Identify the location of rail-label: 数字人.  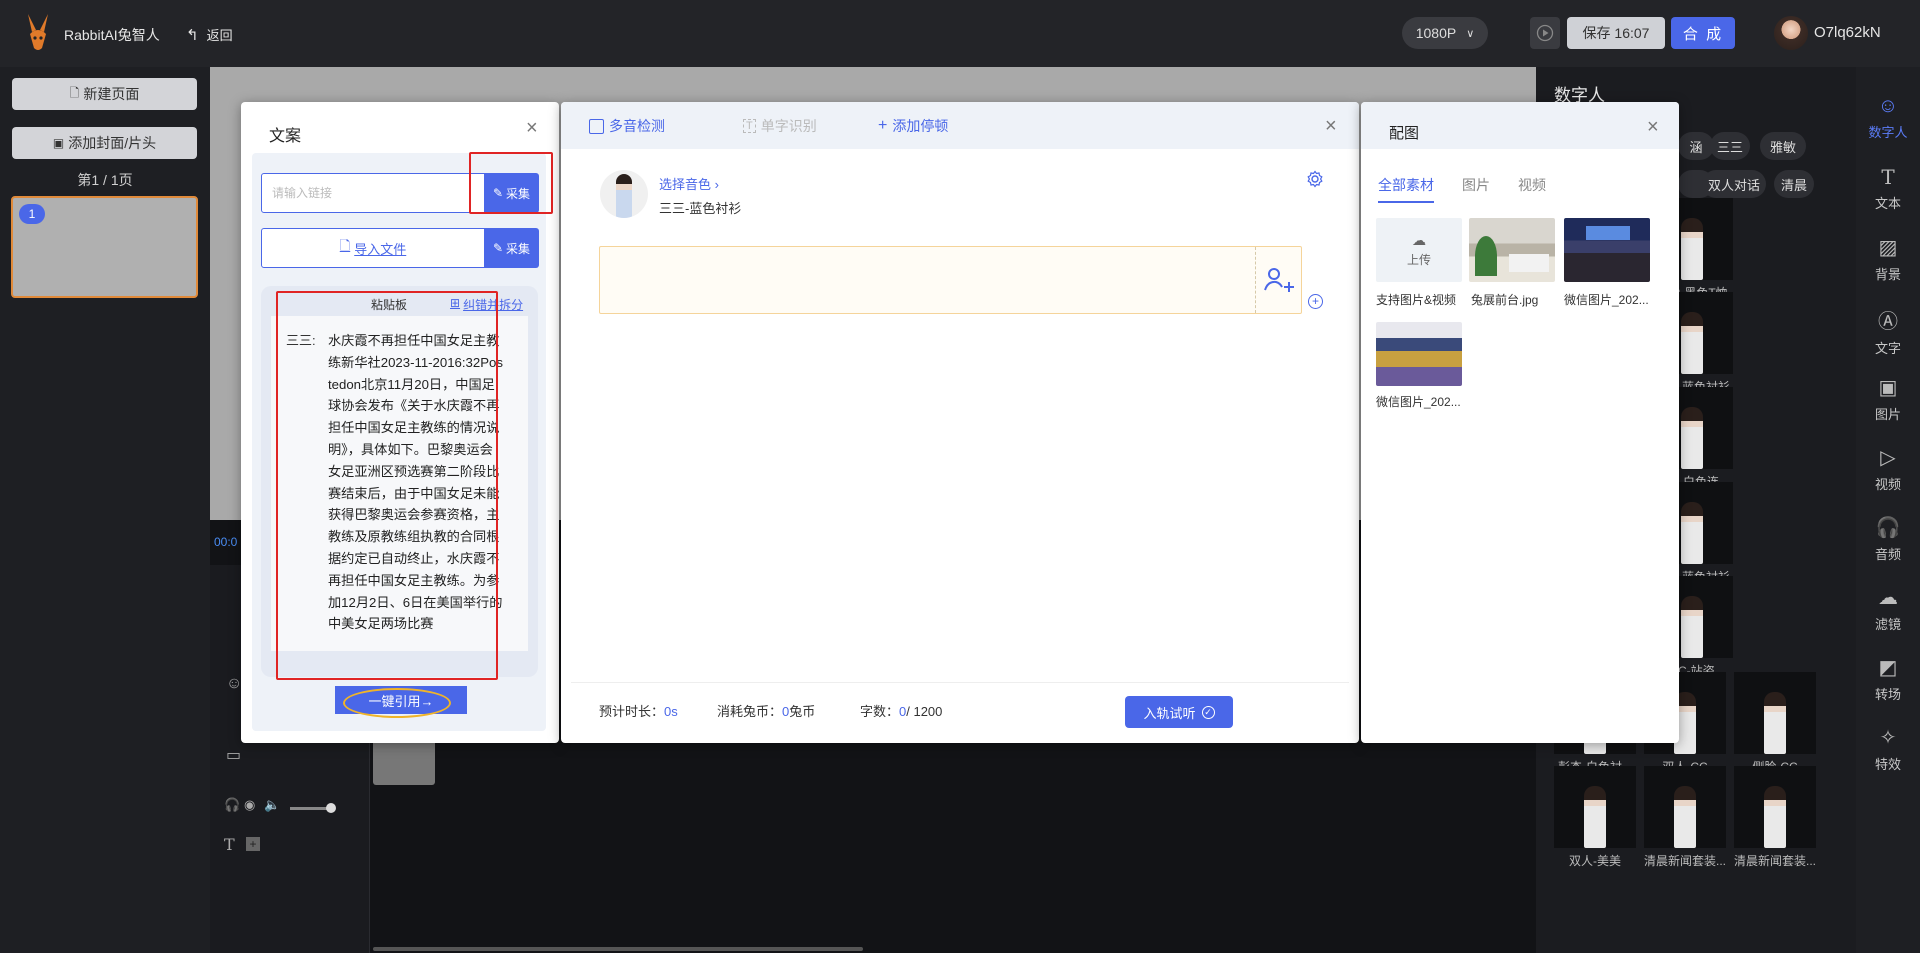
(1888, 132).